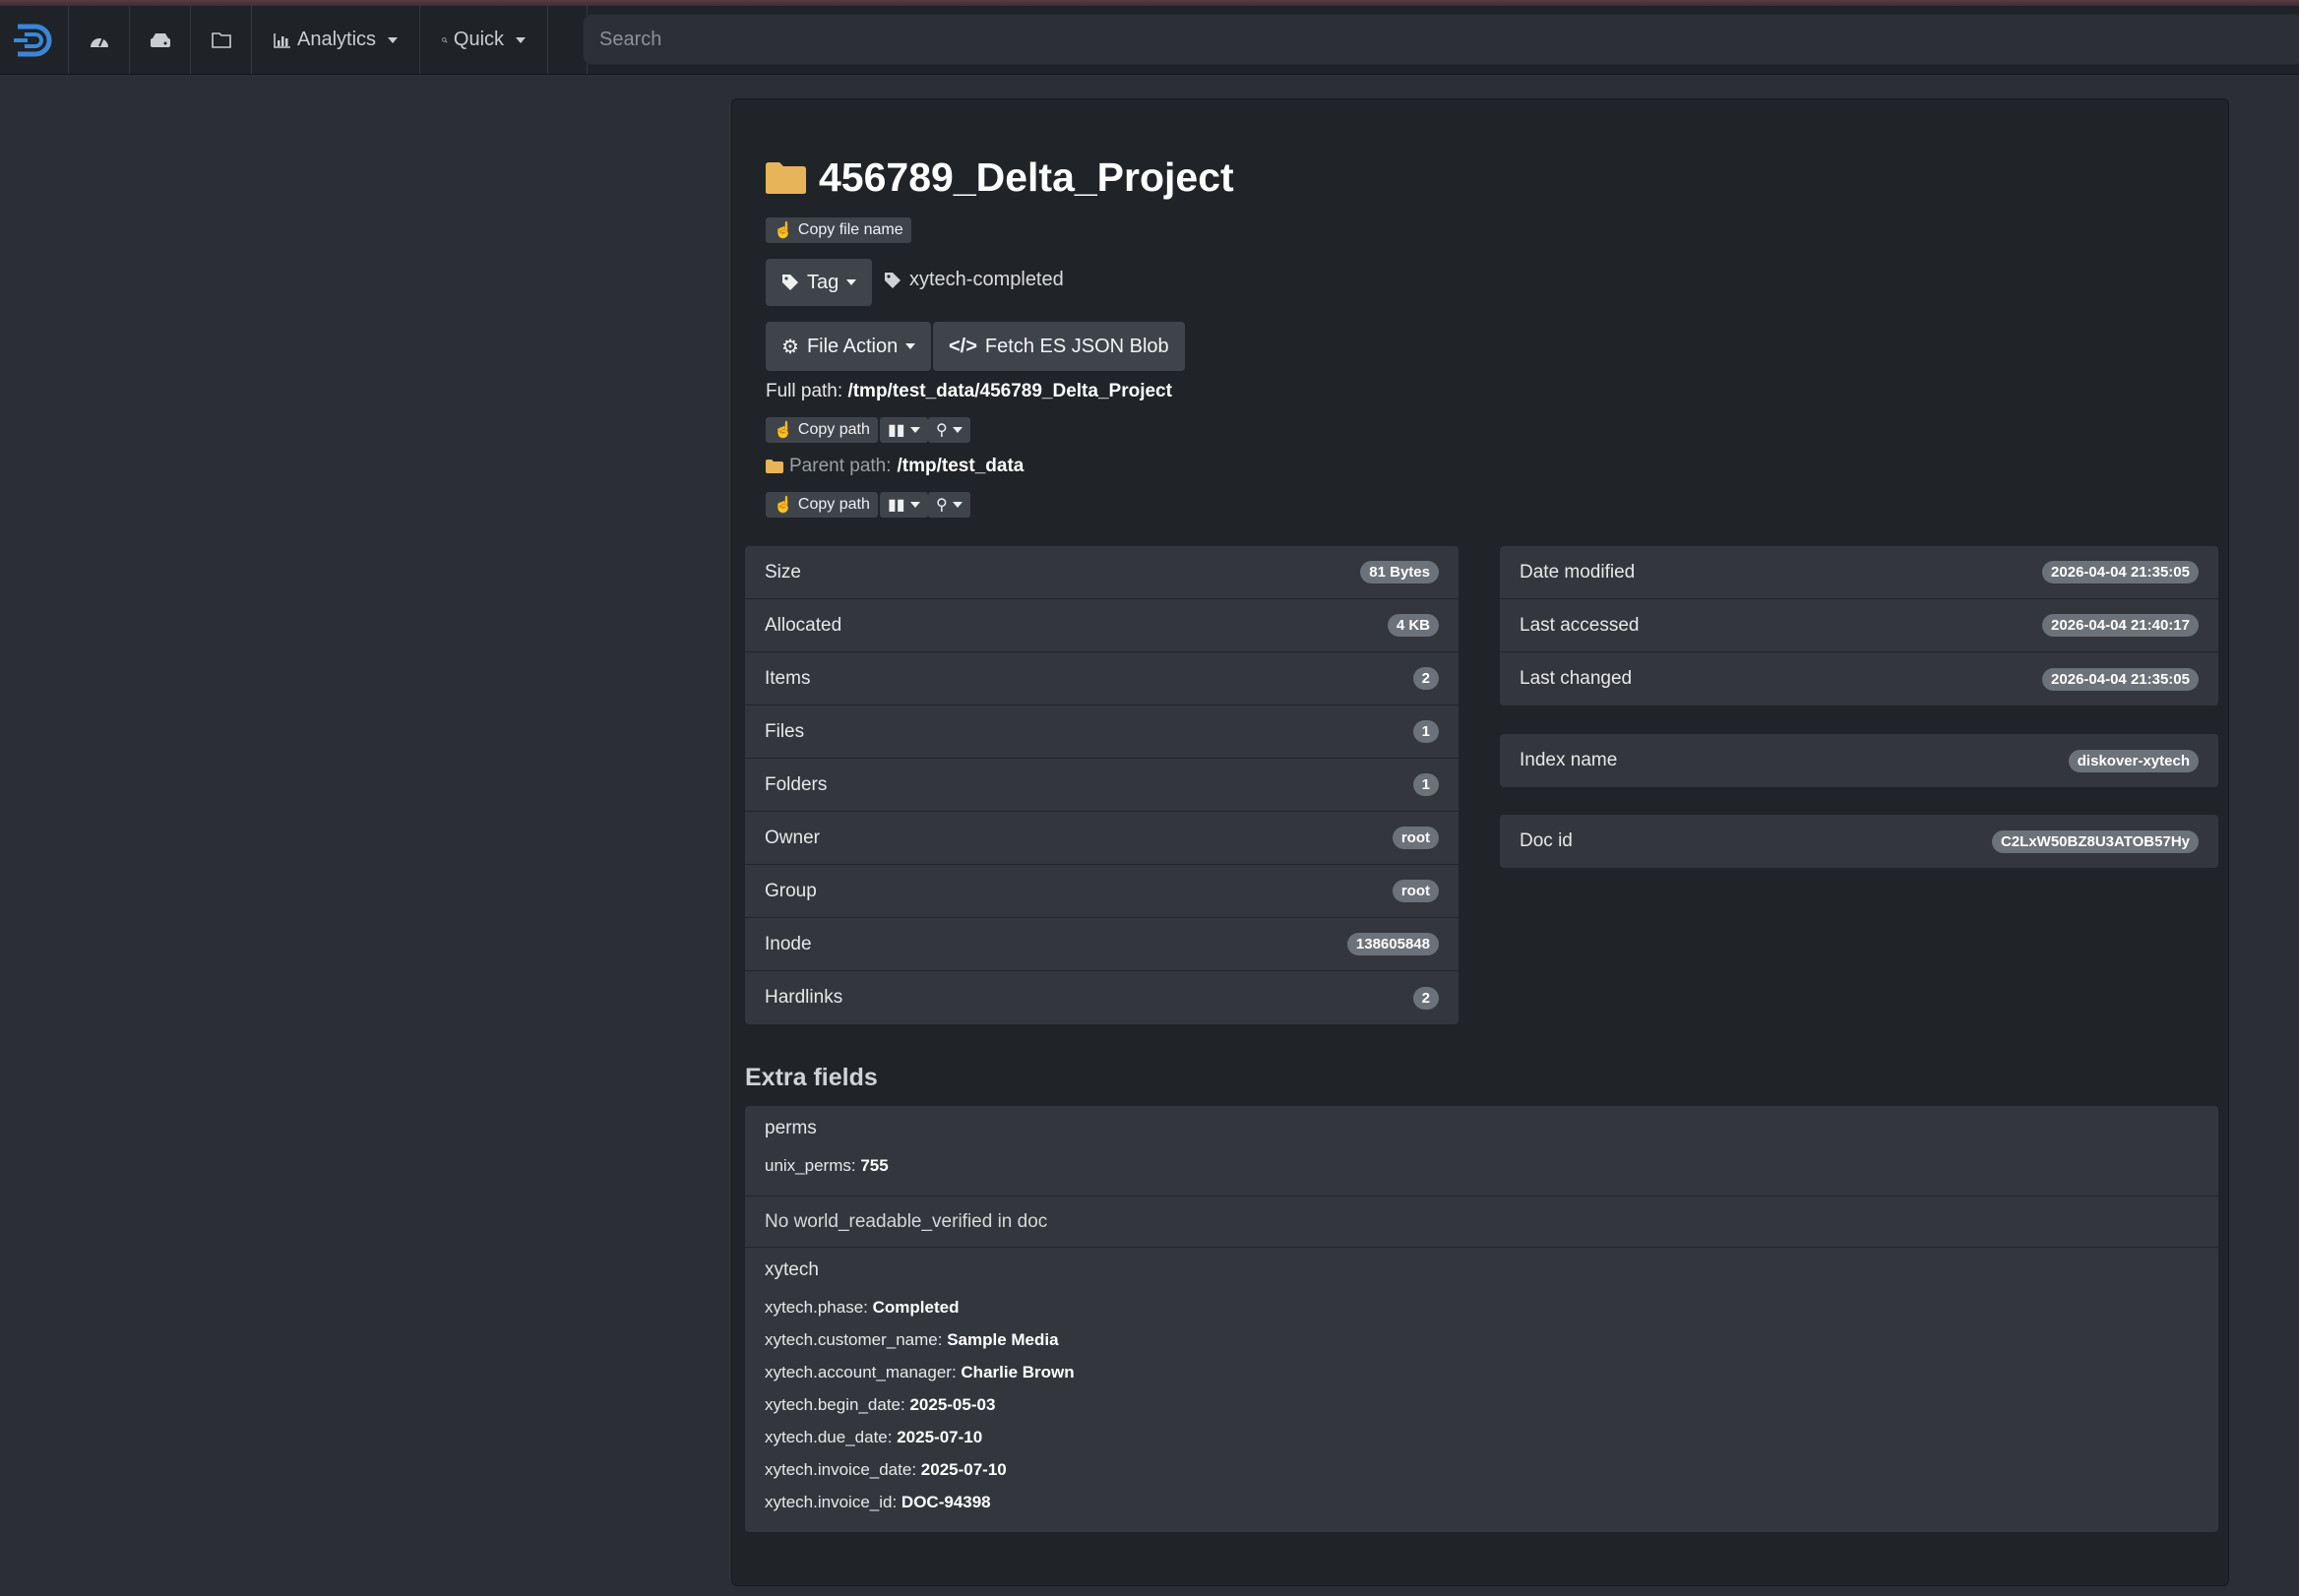  Describe the element at coordinates (895, 466) in the screenshot. I see `parent-path: Parent path: /tmp/test_data` at that location.